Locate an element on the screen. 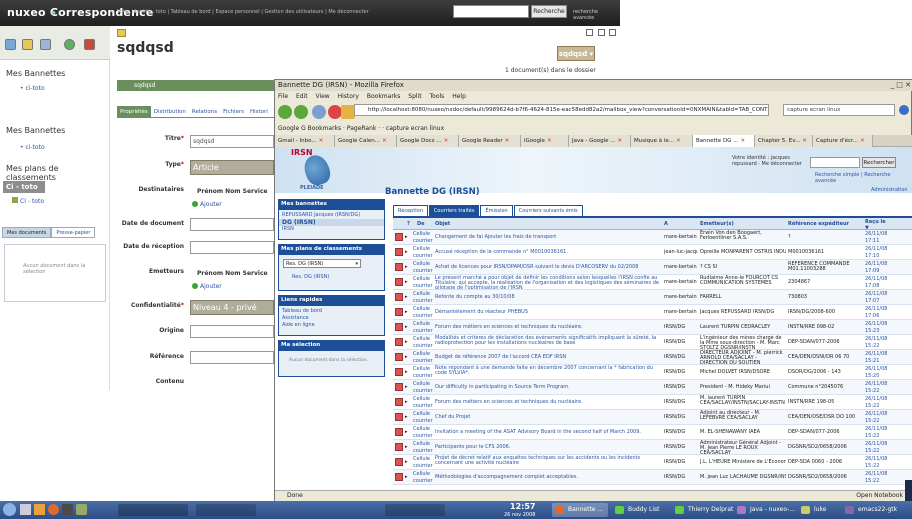 The height and width of the screenshot is (519, 912). search-go-icon is located at coordinates (904, 110).